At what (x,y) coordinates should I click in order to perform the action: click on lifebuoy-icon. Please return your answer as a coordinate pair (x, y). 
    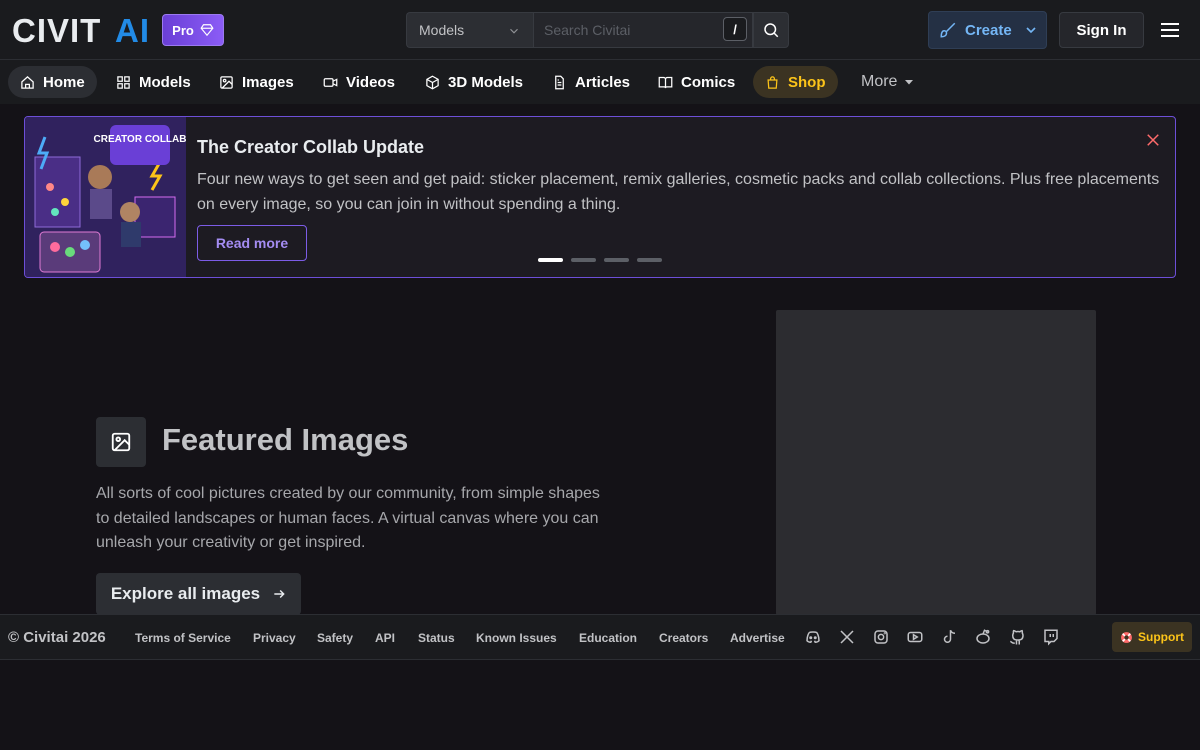
    Looking at the image, I should click on (1126, 637).